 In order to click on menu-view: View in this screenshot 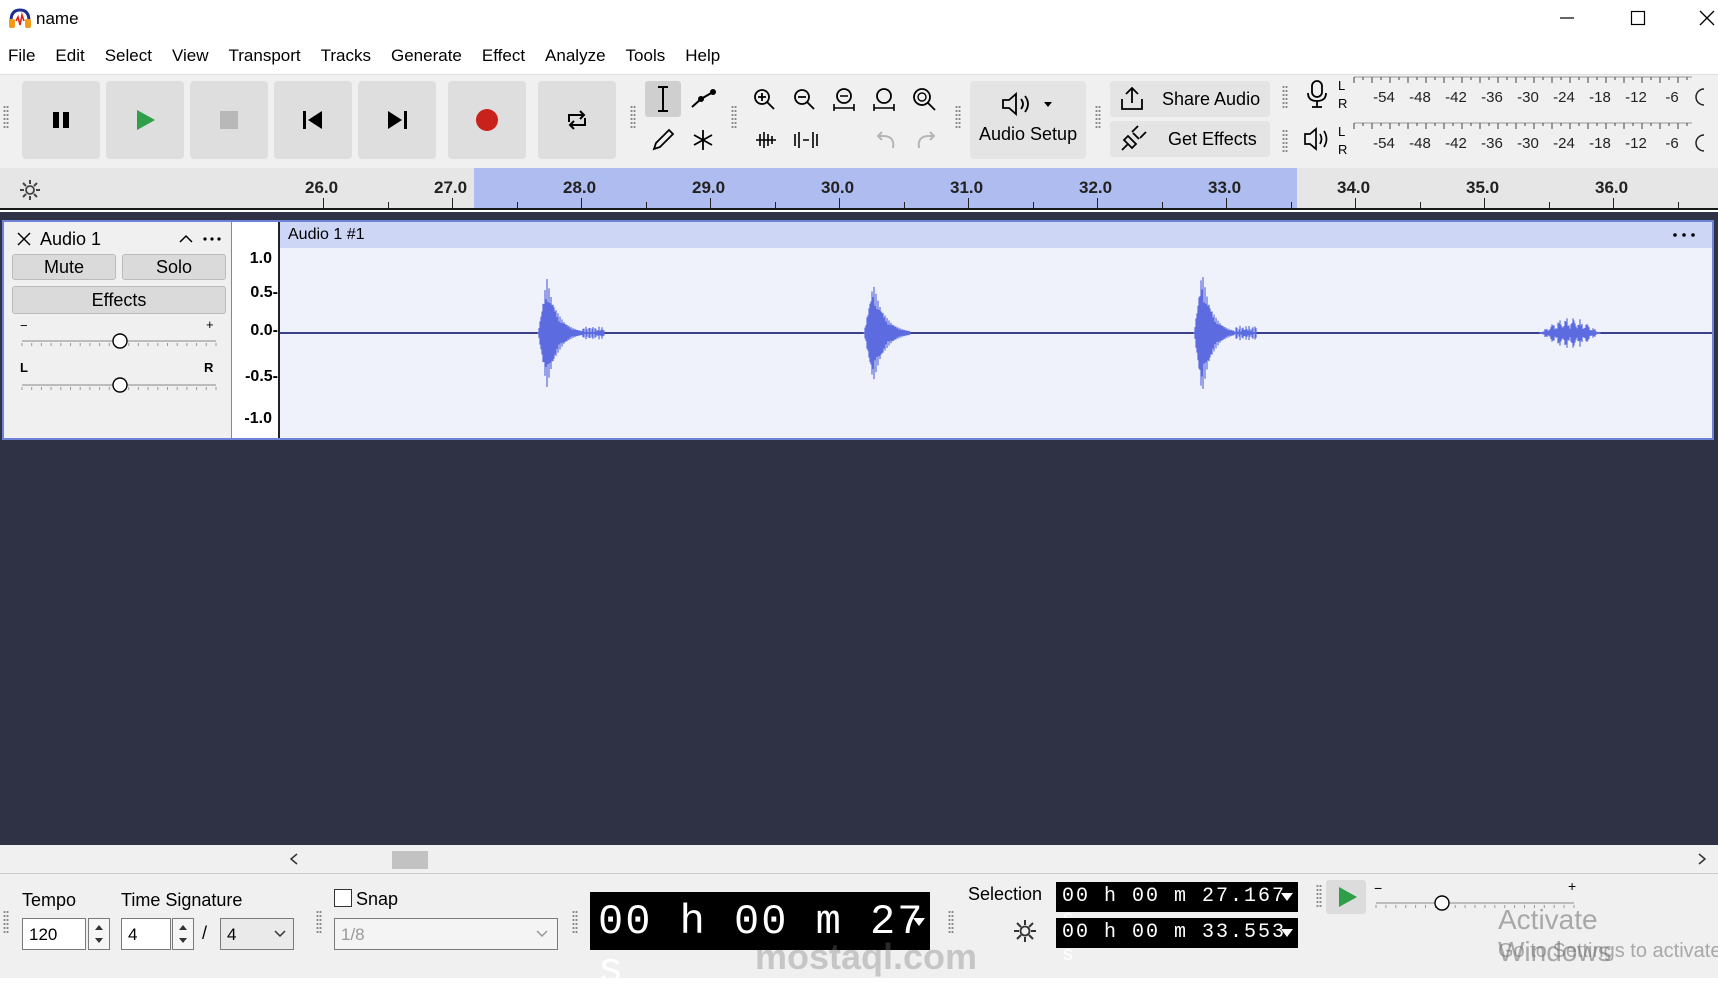, I will do `click(190, 56)`.